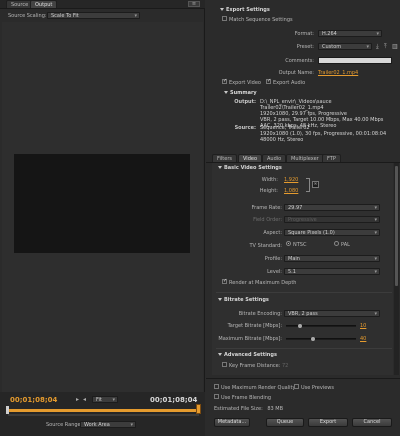 The height and width of the screenshot is (436, 400). What do you see at coordinates (285, 366) in the screenshot?
I see `key-frame-value: 72` at bounding box center [285, 366].